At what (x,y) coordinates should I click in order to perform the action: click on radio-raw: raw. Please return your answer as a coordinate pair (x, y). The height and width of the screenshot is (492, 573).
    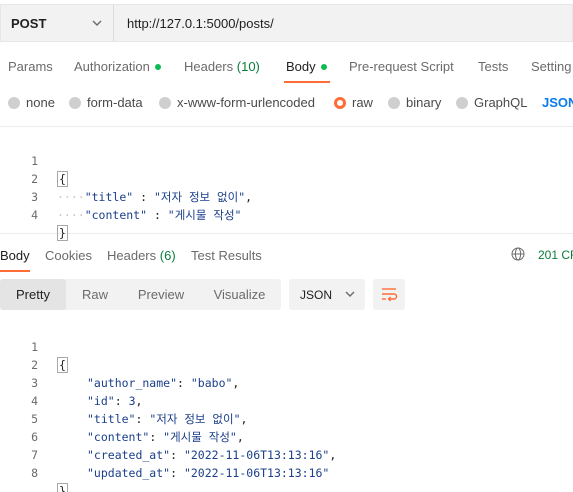
    Looking at the image, I should click on (353, 102).